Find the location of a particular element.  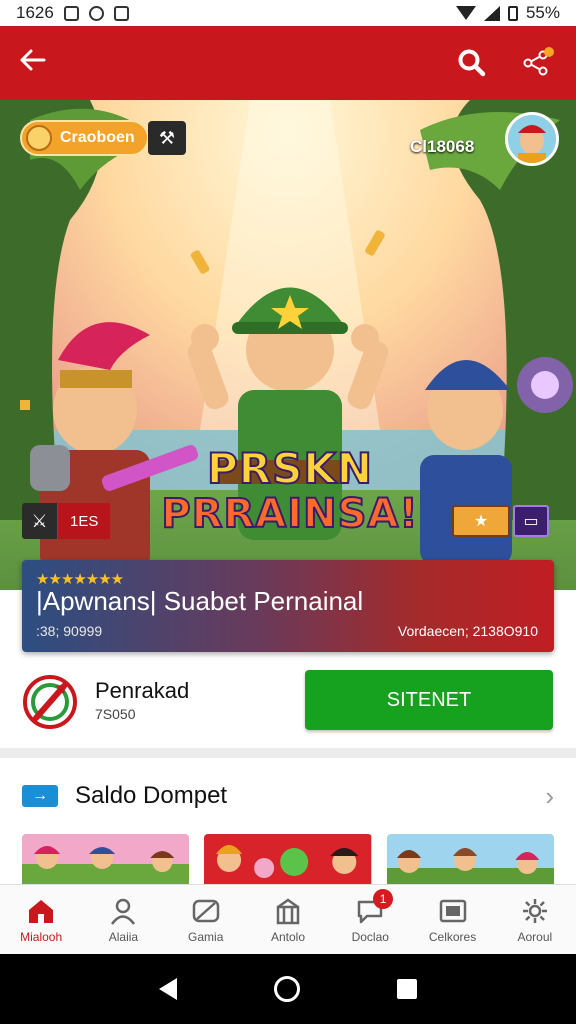

notification-dot is located at coordinates (549, 52).